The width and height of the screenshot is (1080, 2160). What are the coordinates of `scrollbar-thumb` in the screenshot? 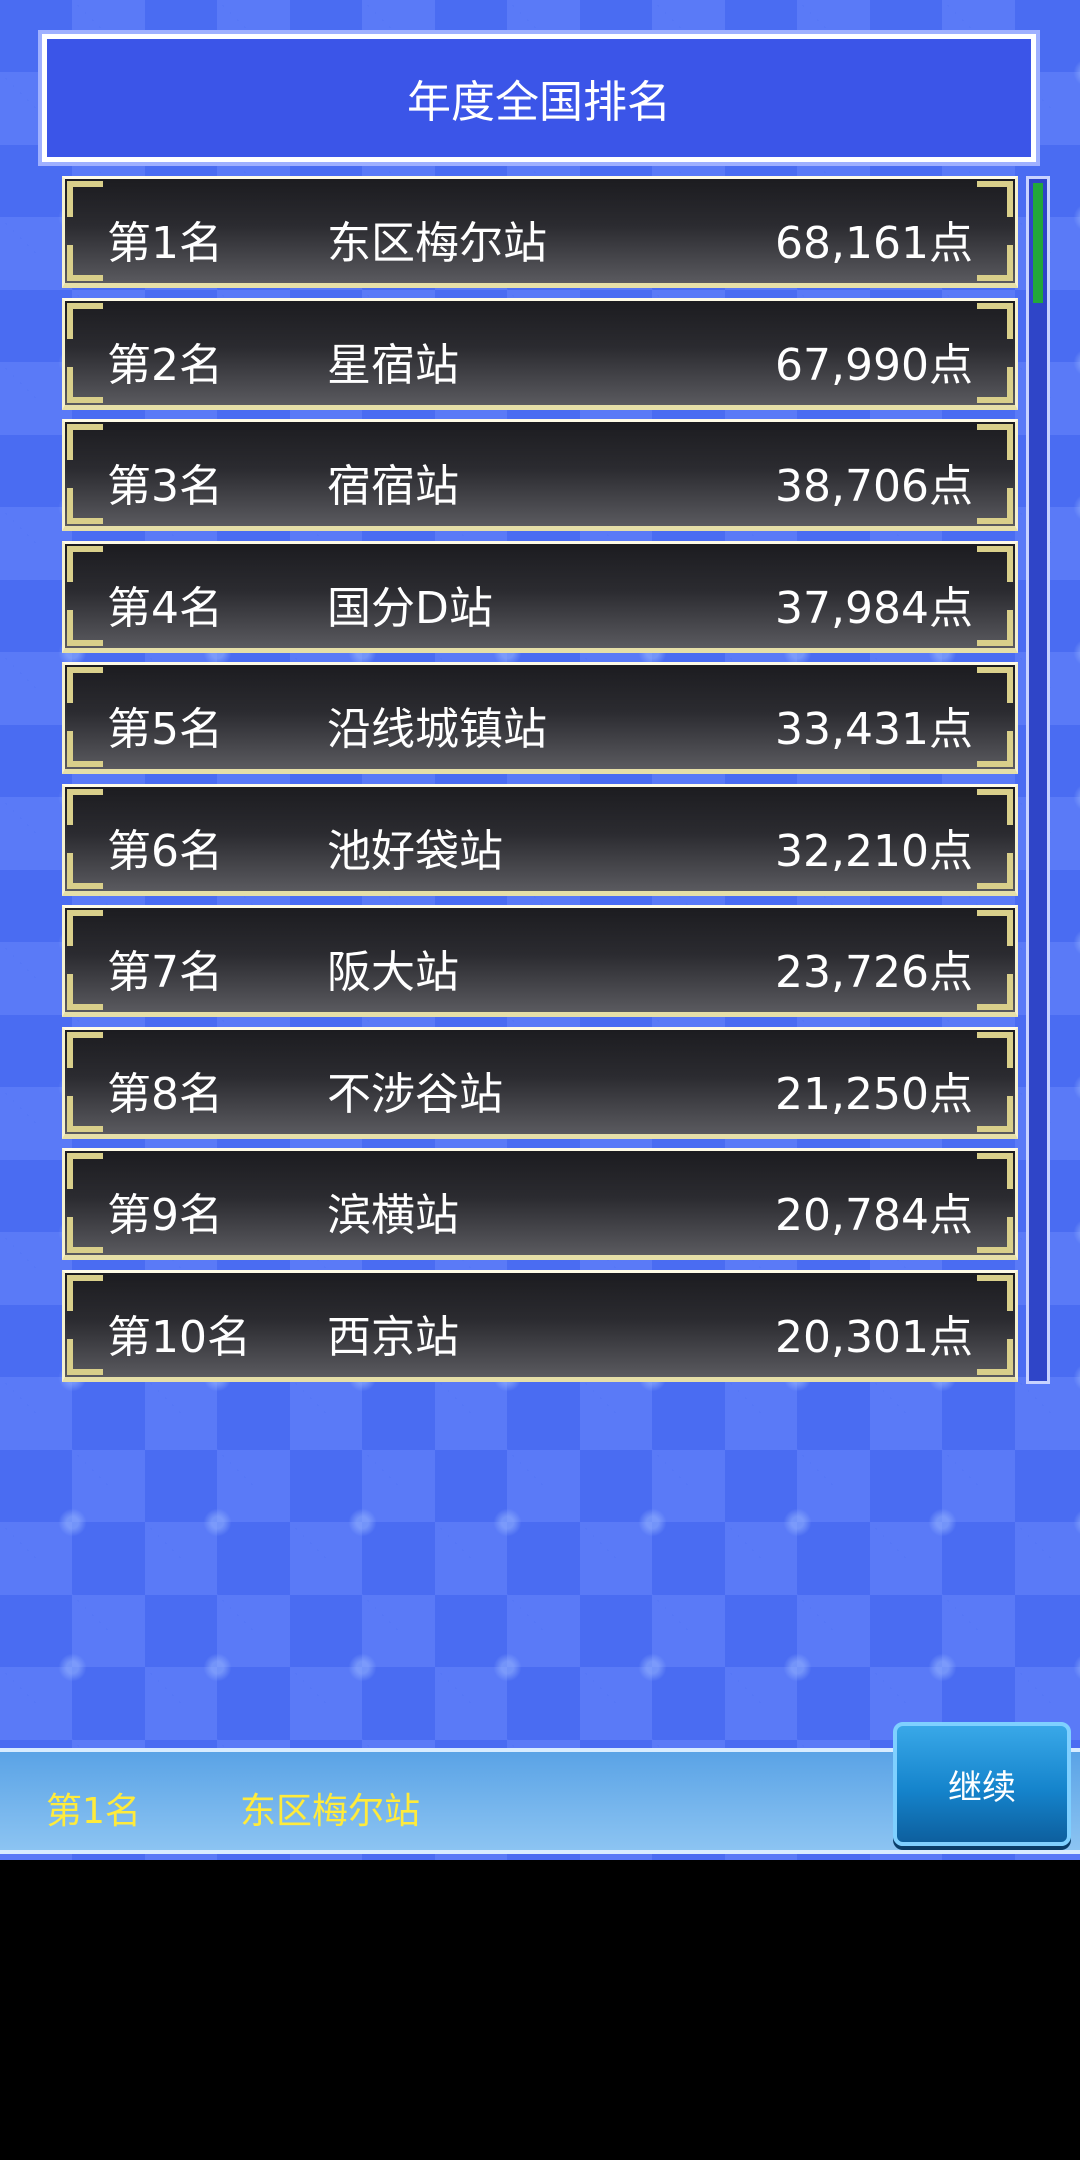 It's located at (1038, 243).